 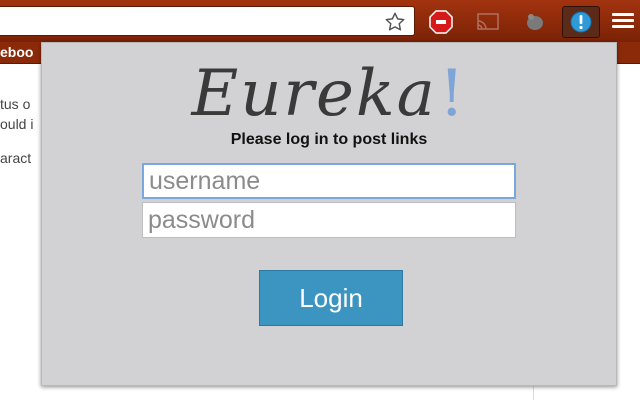 What do you see at coordinates (488, 22) in the screenshot?
I see `cast-icon` at bounding box center [488, 22].